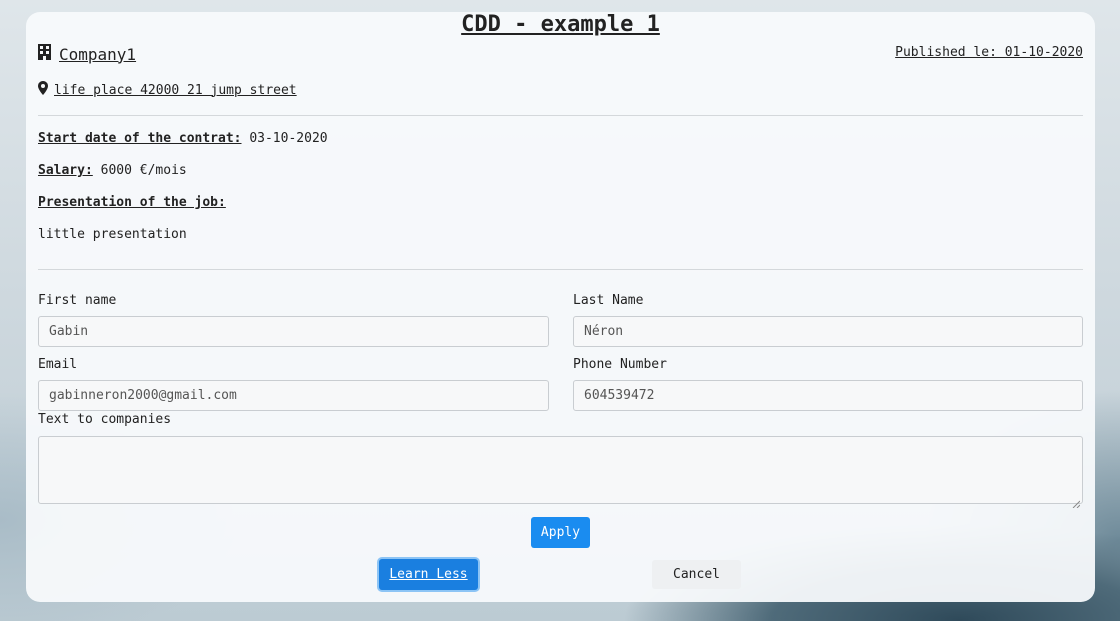 The image size is (1120, 621). I want to click on job-title: CDD - example 1, so click(560, 24).